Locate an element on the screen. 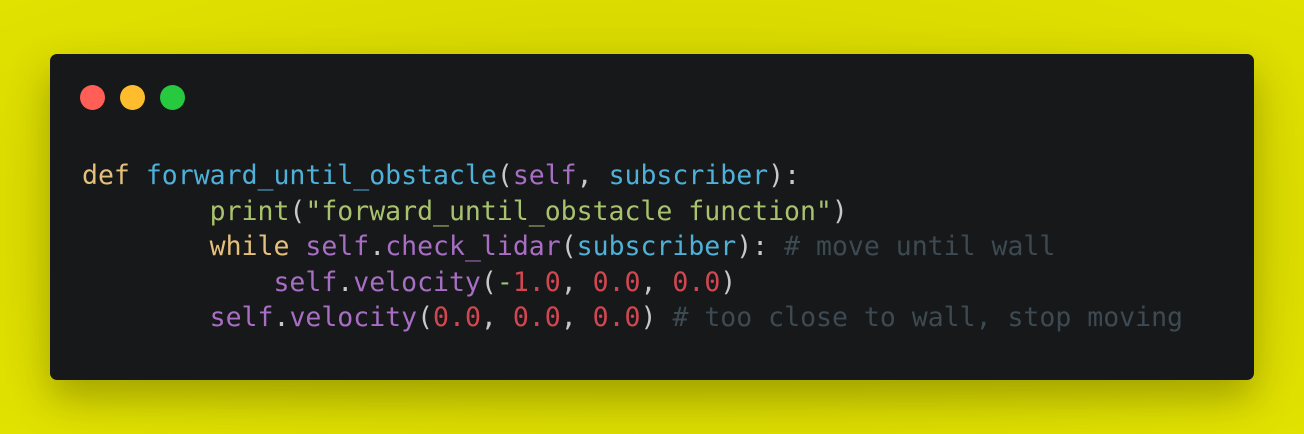 The height and width of the screenshot is (434, 1304). comment: # move until wall is located at coordinates (920, 246).